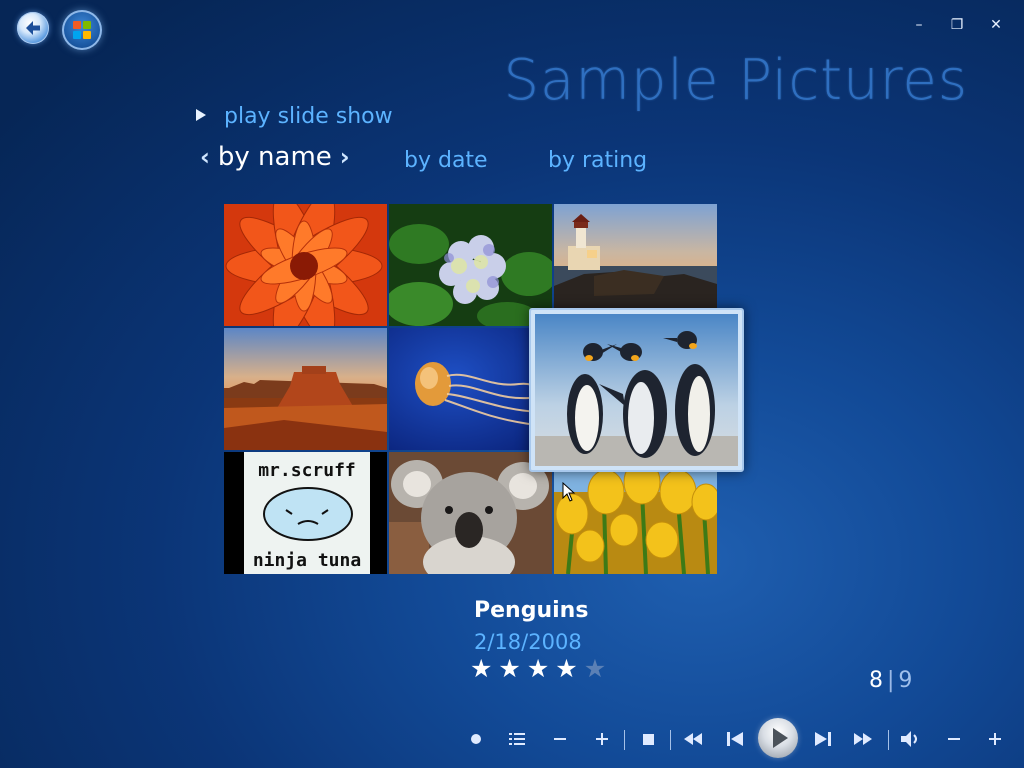 The width and height of the screenshot is (1024, 768). I want to click on back-button, so click(33, 28).